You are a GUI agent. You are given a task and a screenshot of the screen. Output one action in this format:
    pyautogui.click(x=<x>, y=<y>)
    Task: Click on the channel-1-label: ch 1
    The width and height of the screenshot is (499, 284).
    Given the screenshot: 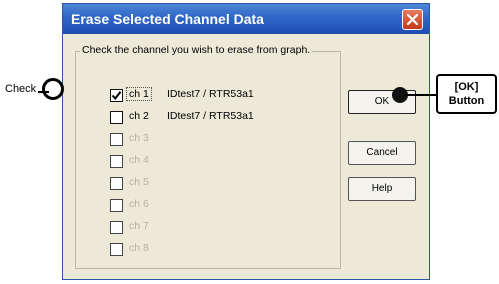 What is the action you would take?
    pyautogui.click(x=139, y=94)
    